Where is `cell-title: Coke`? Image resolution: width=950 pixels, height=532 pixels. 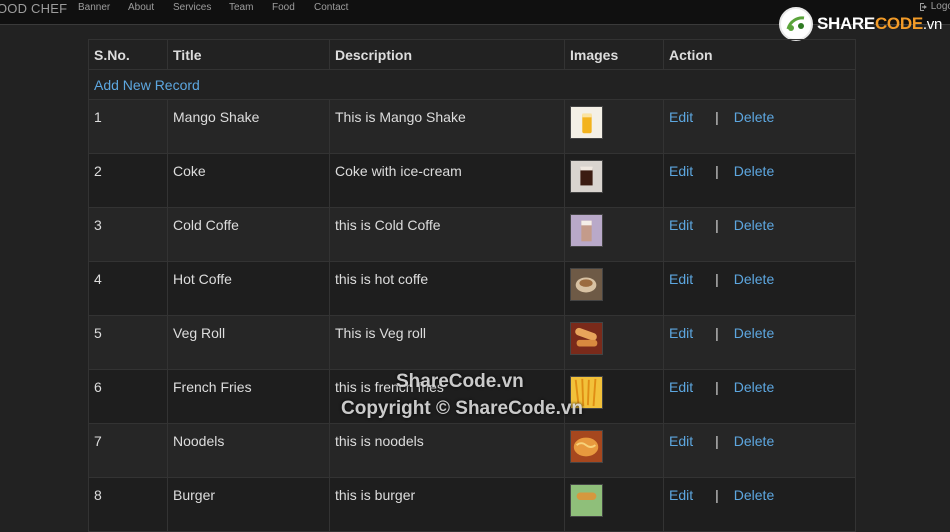 cell-title: Coke is located at coordinates (248, 180).